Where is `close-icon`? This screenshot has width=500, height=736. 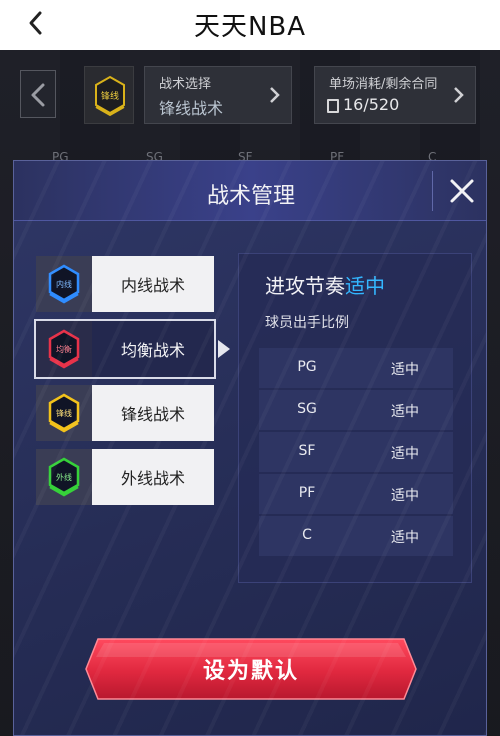 close-icon is located at coordinates (462, 191).